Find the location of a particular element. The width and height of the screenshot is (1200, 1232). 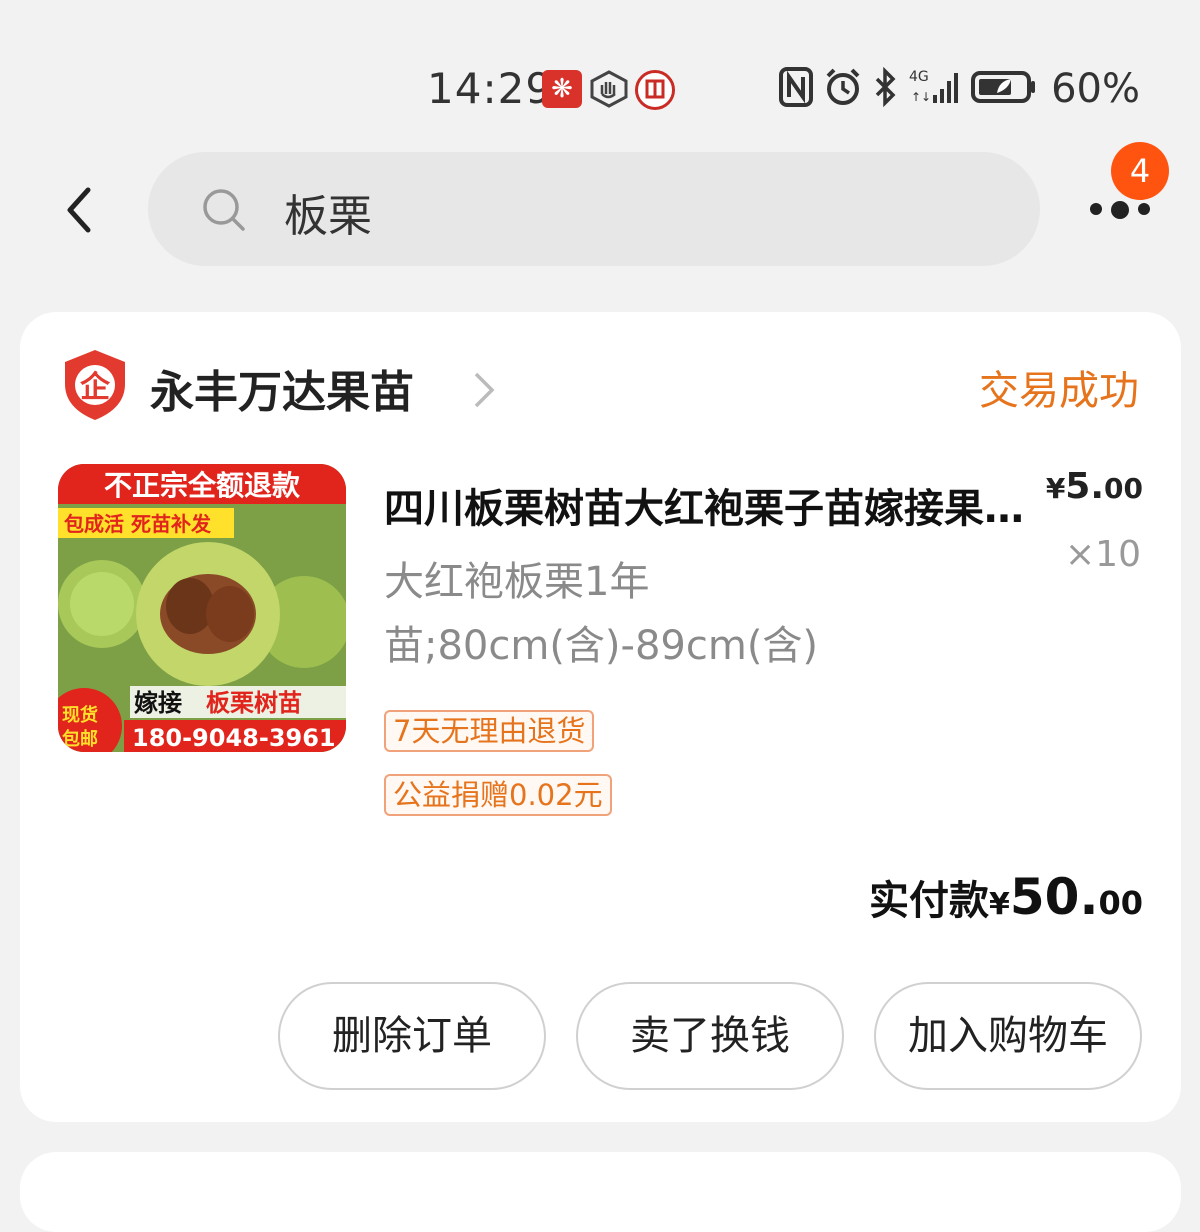

alarm-icon is located at coordinates (843, 89).